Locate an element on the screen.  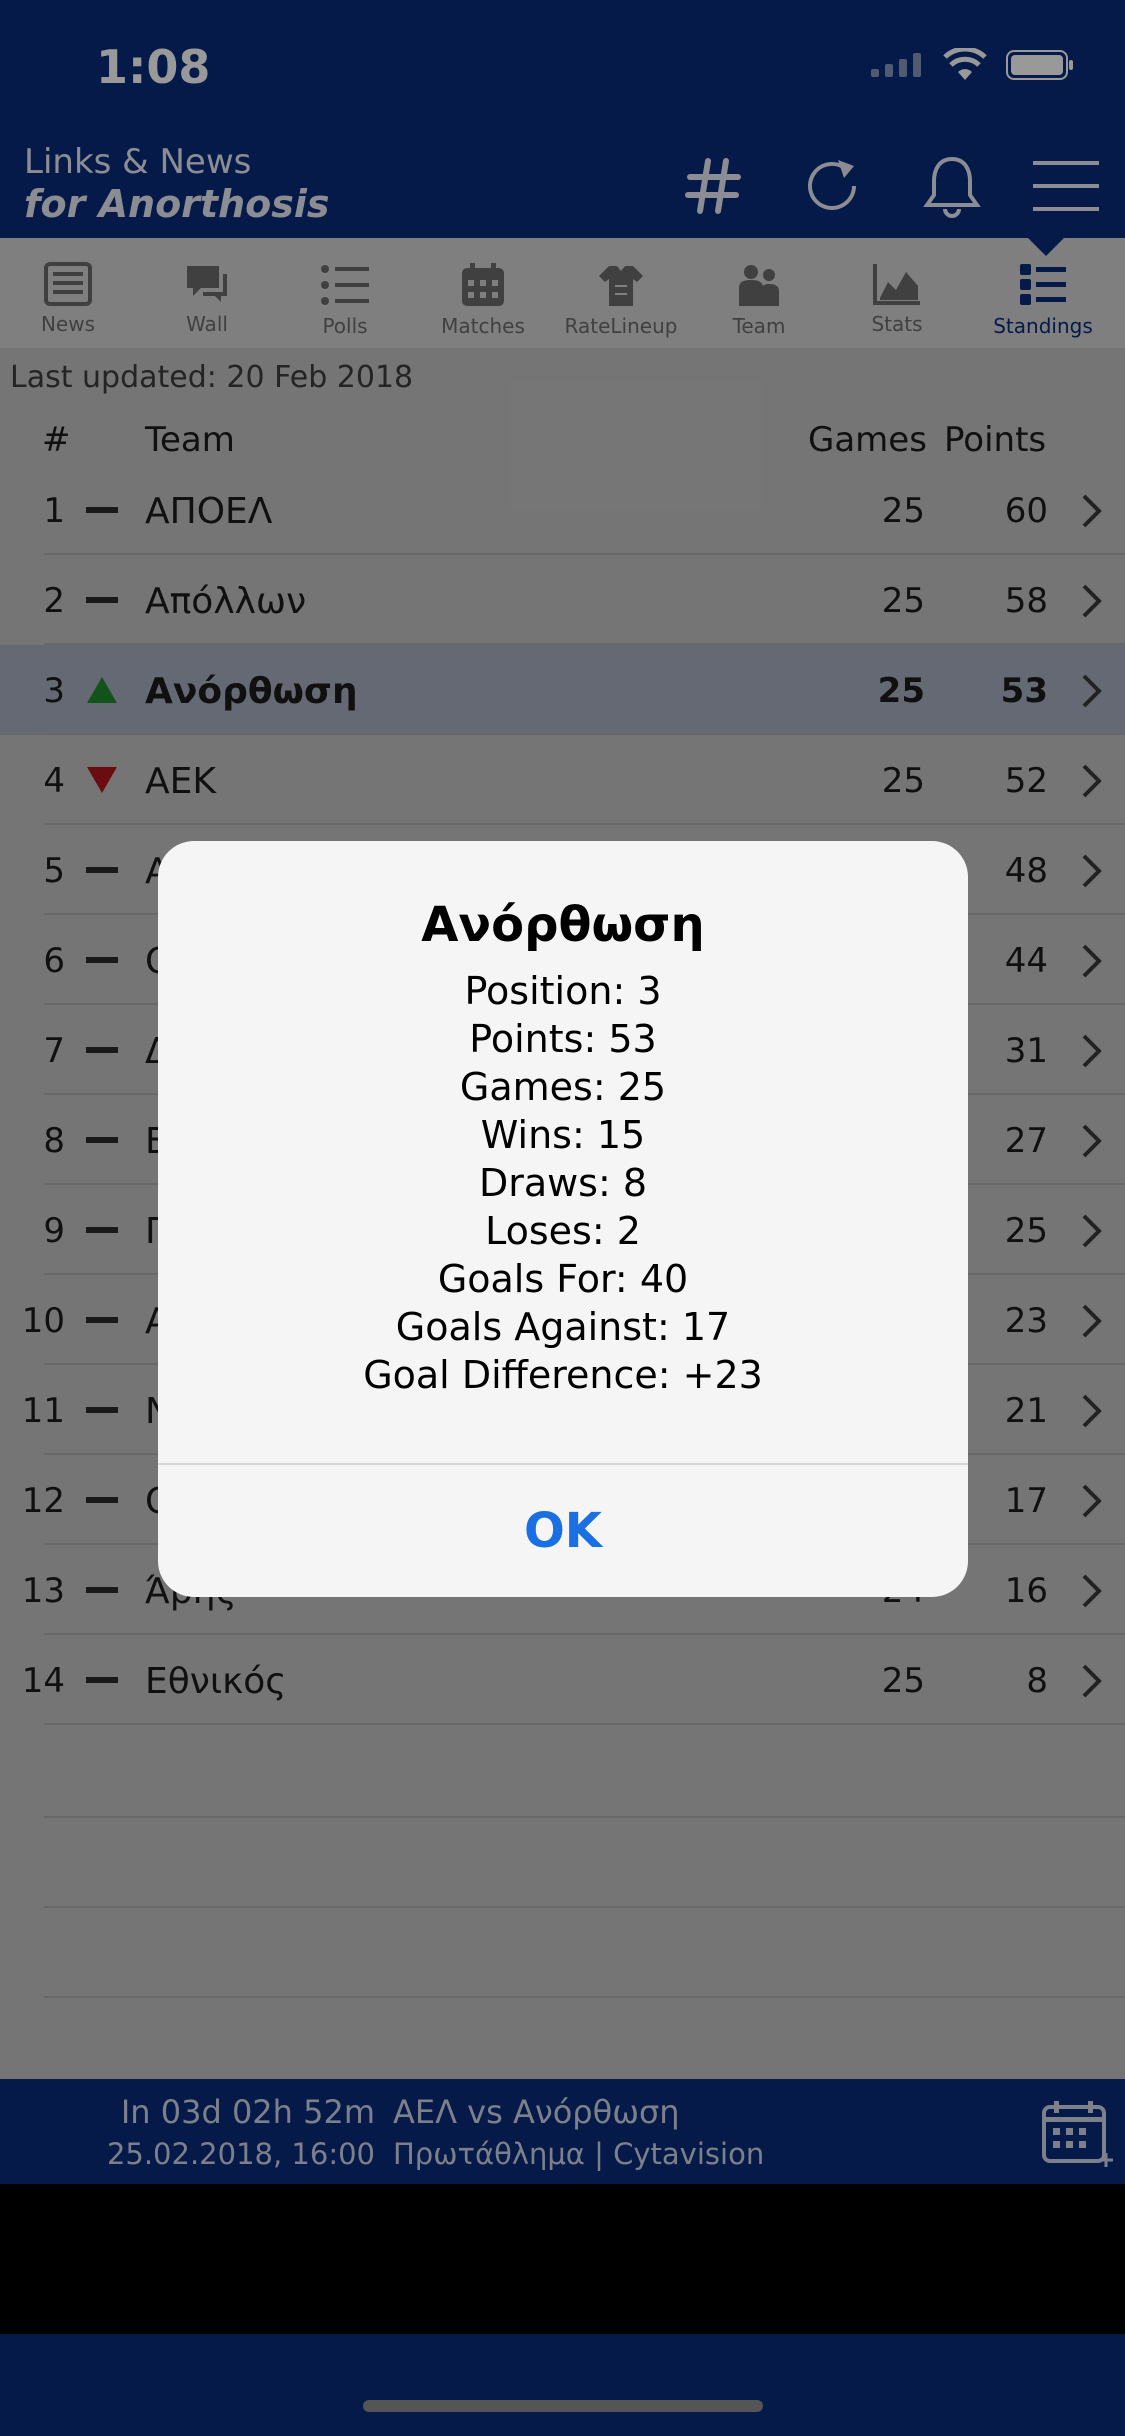
ok-button: OK is located at coordinates (563, 1531).